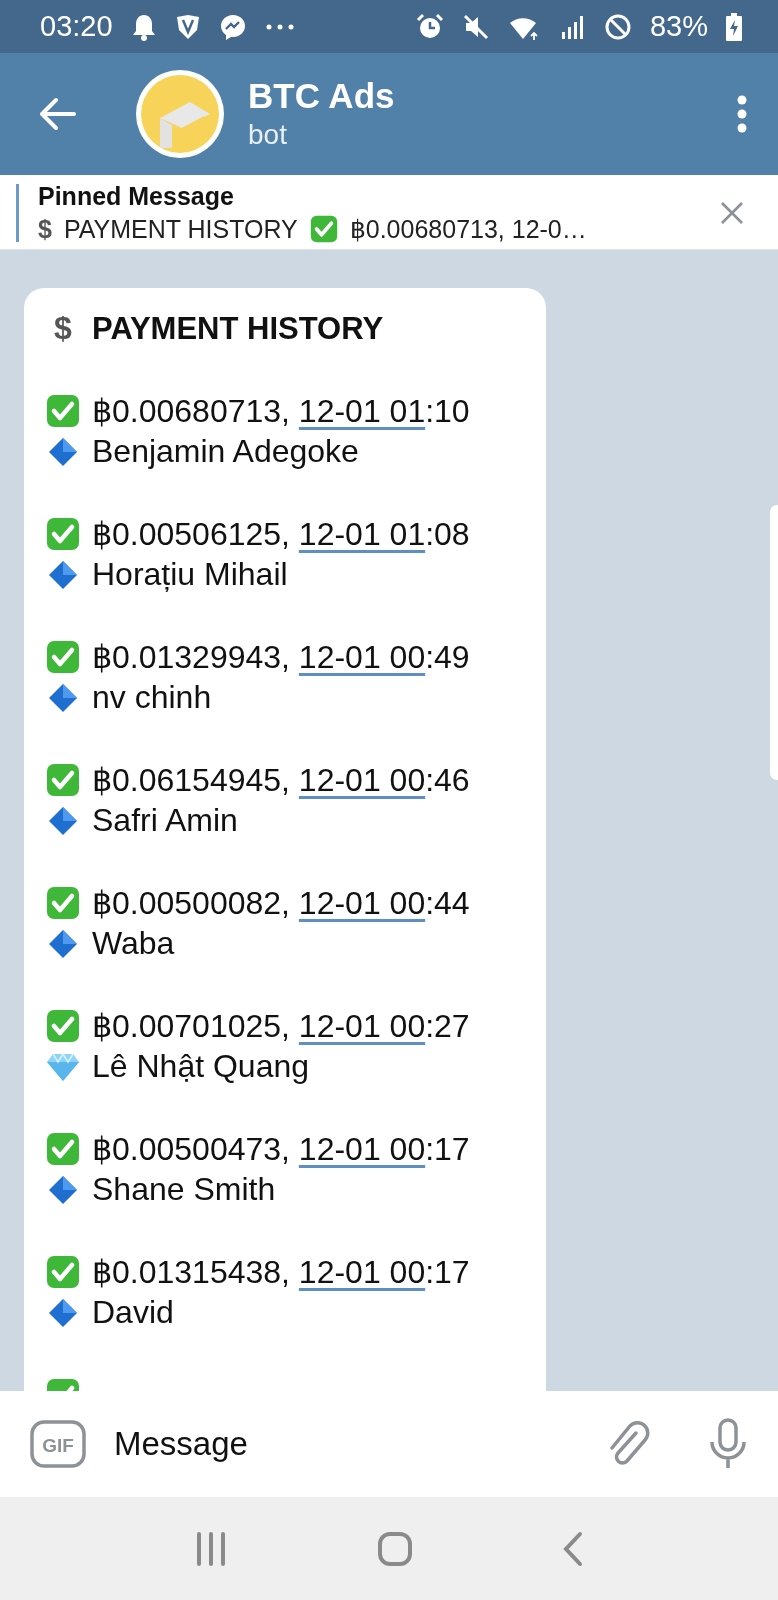 This screenshot has width=778, height=1600. Describe the element at coordinates (184, 1189) in the screenshot. I see `payer-name: Shane Smith` at that location.